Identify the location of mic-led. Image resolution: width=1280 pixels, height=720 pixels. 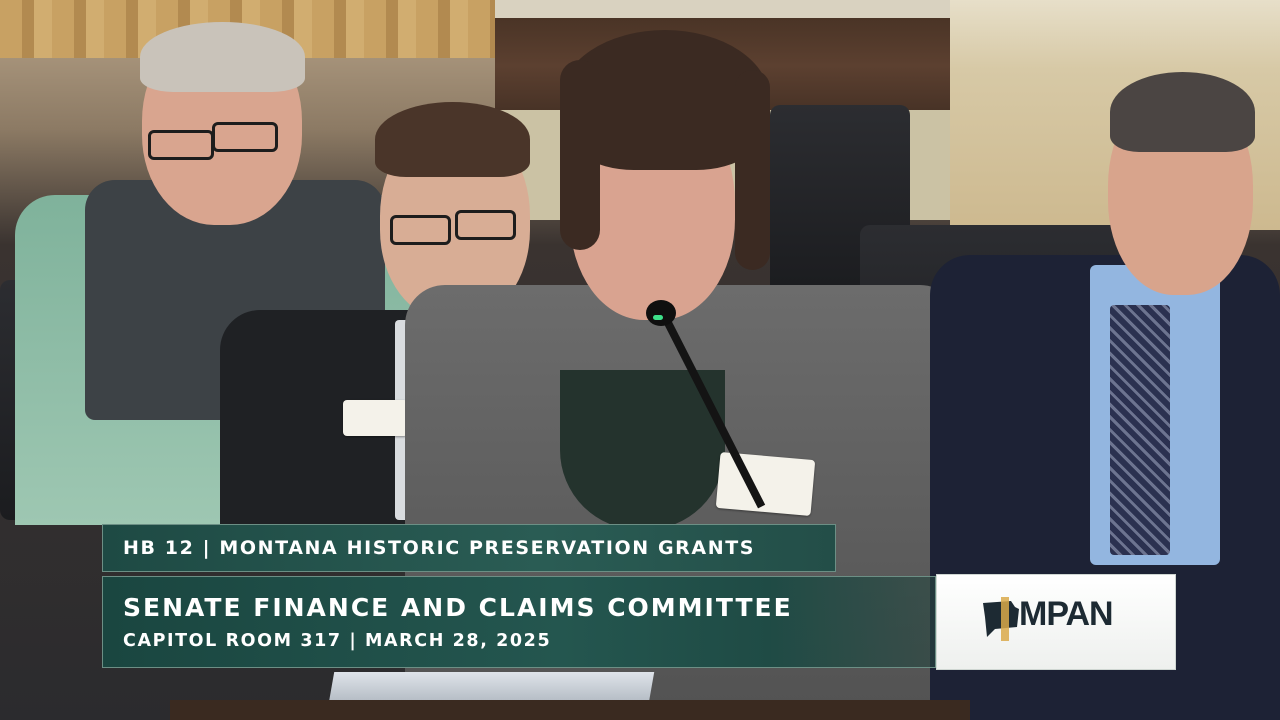
(658, 317).